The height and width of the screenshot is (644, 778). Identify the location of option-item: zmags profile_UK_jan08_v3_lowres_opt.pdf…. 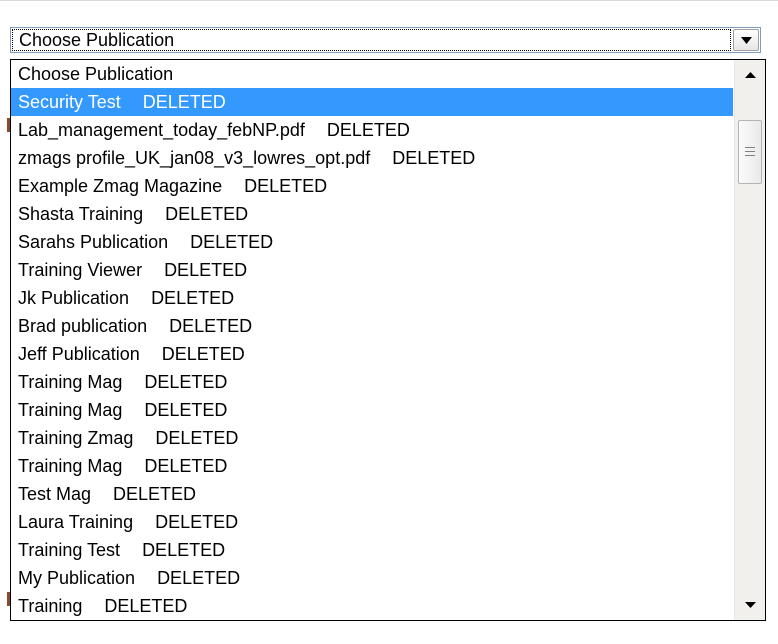
(372, 158).